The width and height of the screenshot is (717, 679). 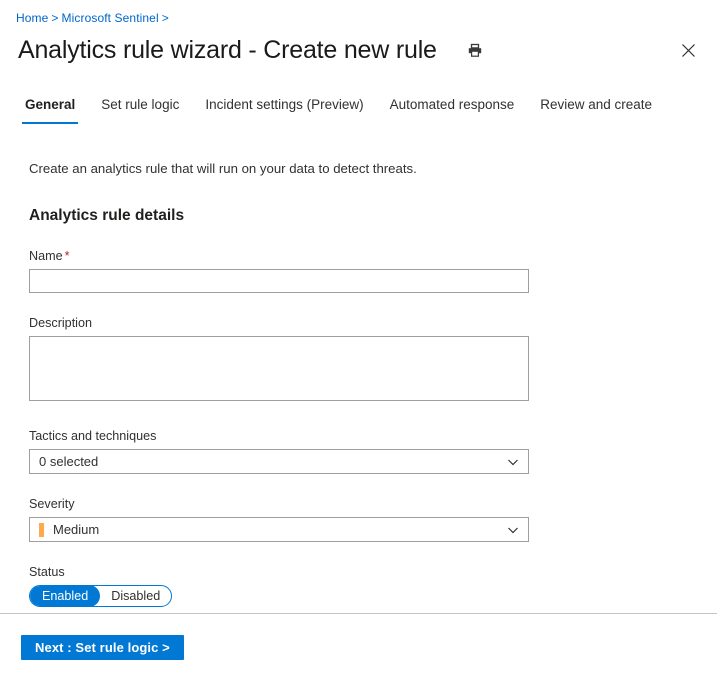 I want to click on name-required-asterisk: *, so click(x=67, y=256).